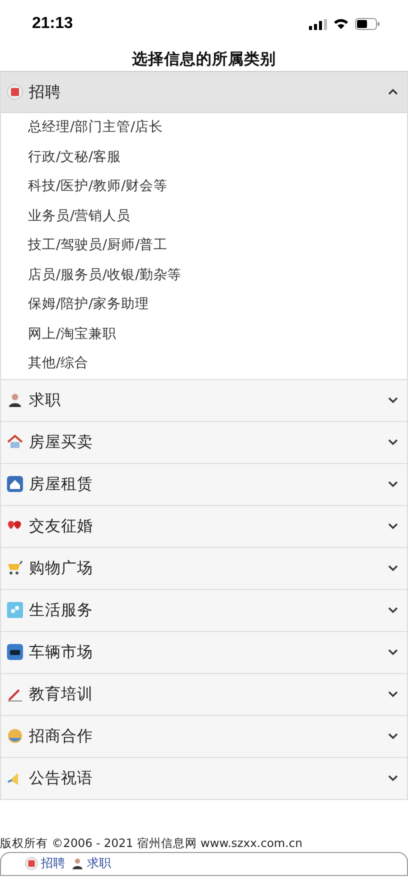 Image resolution: width=408 pixels, height=883 pixels. Describe the element at coordinates (204, 610) in the screenshot. I see `category-header: 生活服务` at that location.